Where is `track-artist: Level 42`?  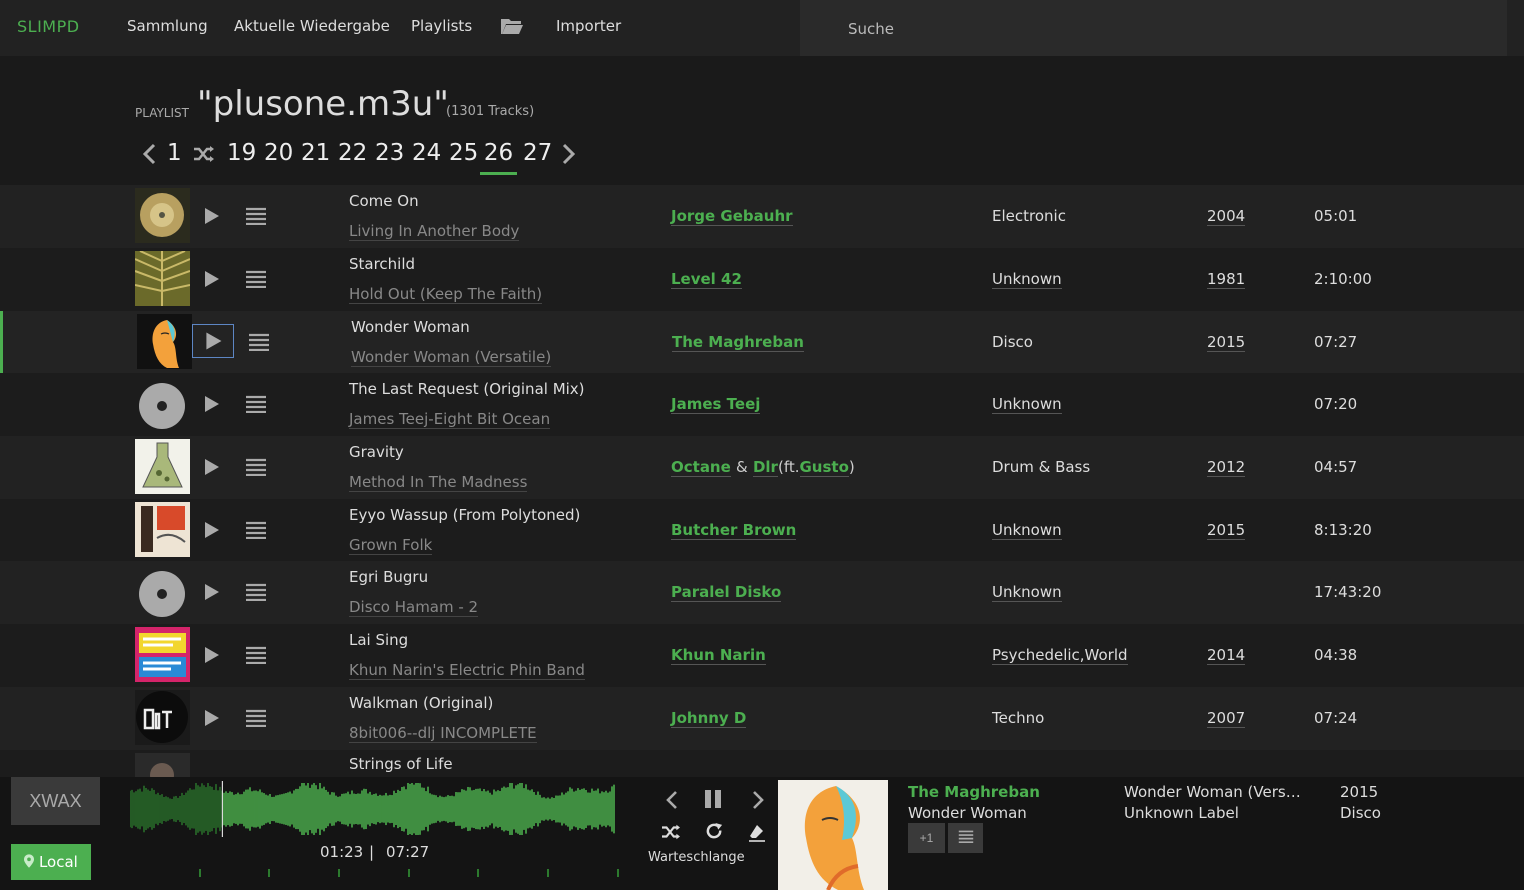 track-artist: Level 42 is located at coordinates (706, 279).